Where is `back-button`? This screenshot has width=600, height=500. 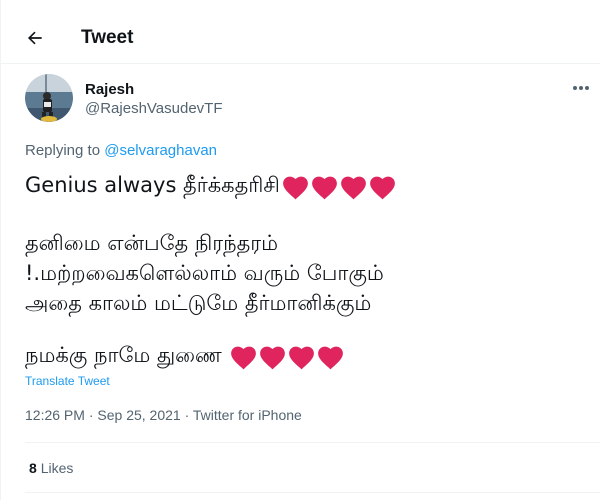
back-button is located at coordinates (35, 38).